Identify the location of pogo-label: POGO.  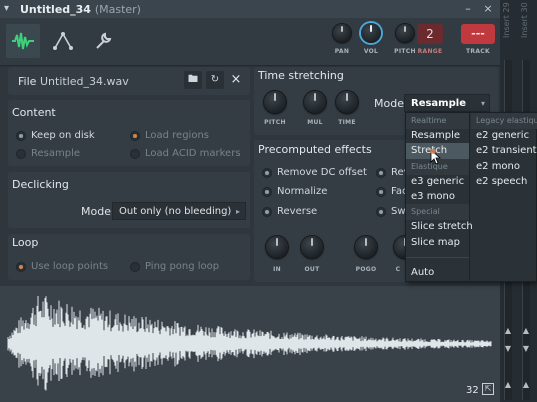
(366, 269).